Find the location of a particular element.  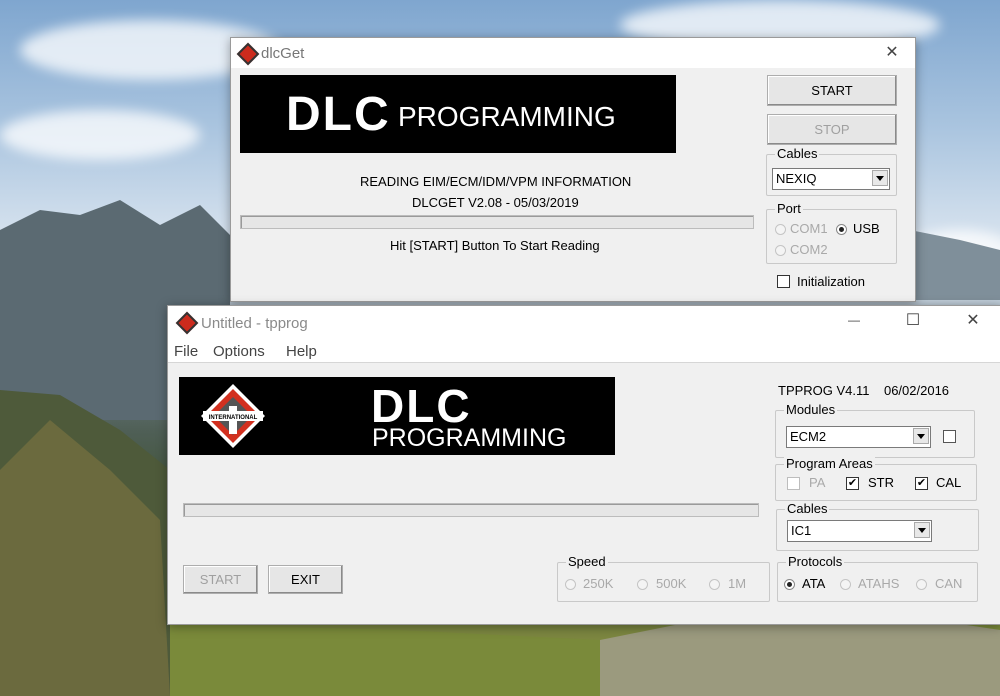

port-com1-label: COM1 is located at coordinates (809, 228).